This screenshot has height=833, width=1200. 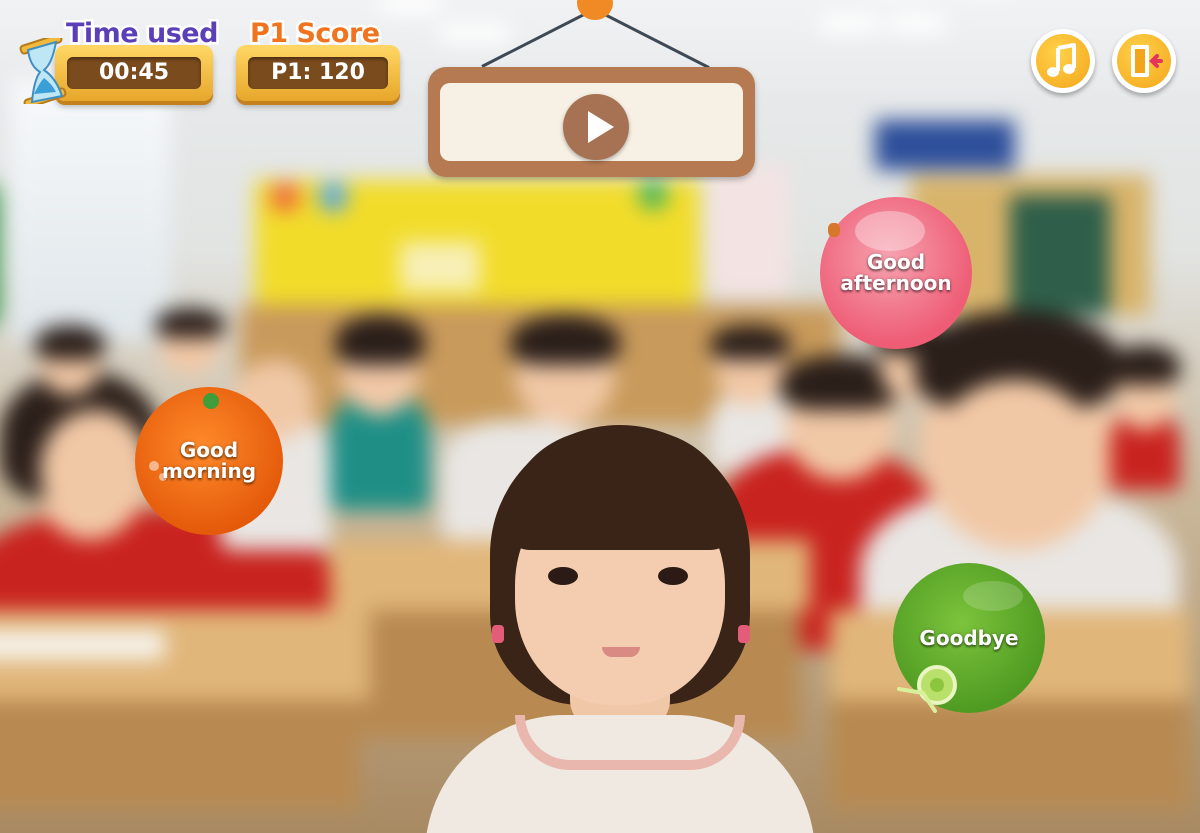 I want to click on answer-good-morning: Good morning, so click(x=209, y=461).